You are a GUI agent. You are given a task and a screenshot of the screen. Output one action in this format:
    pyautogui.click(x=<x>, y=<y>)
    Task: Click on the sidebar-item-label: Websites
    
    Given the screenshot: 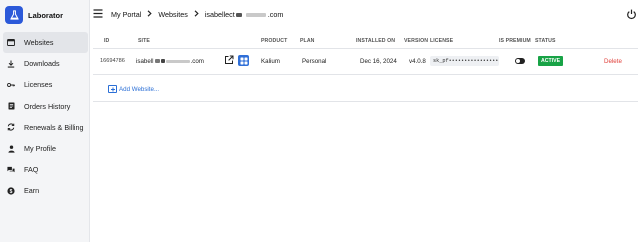 What is the action you would take?
    pyautogui.click(x=39, y=43)
    